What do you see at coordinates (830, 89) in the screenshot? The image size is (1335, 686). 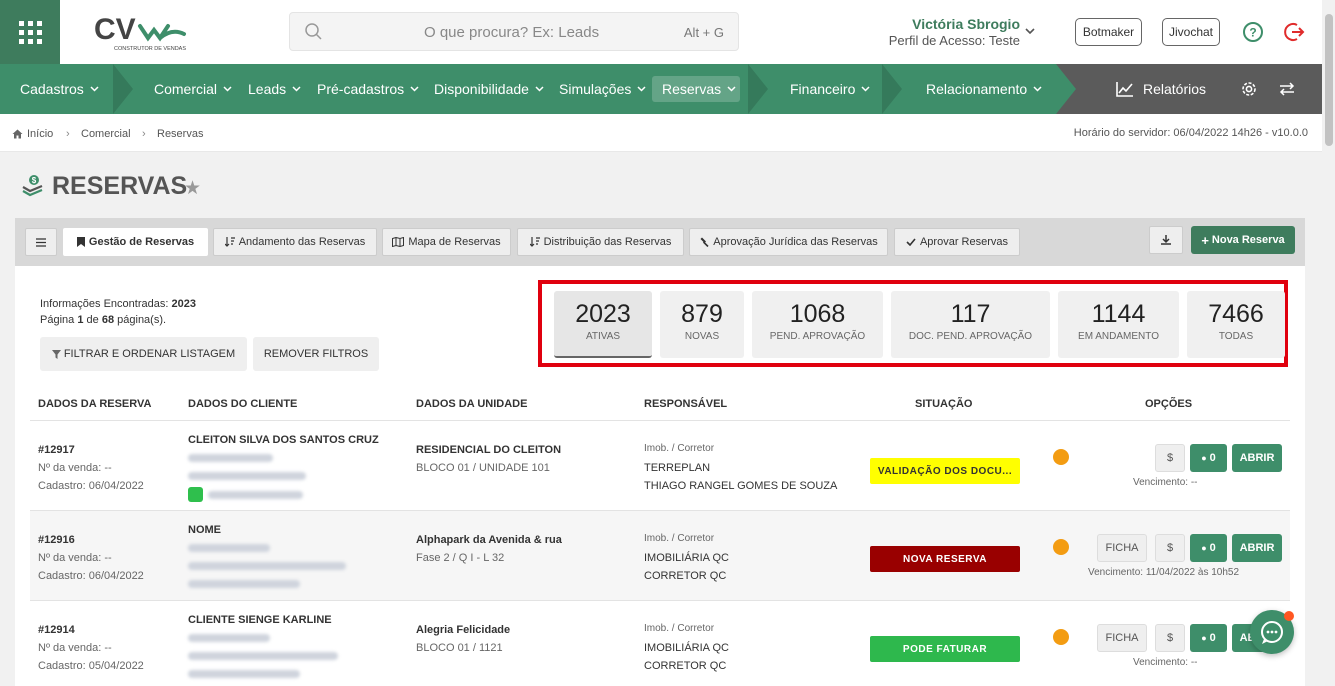 I see `nav-financeiro: Financeiro` at bounding box center [830, 89].